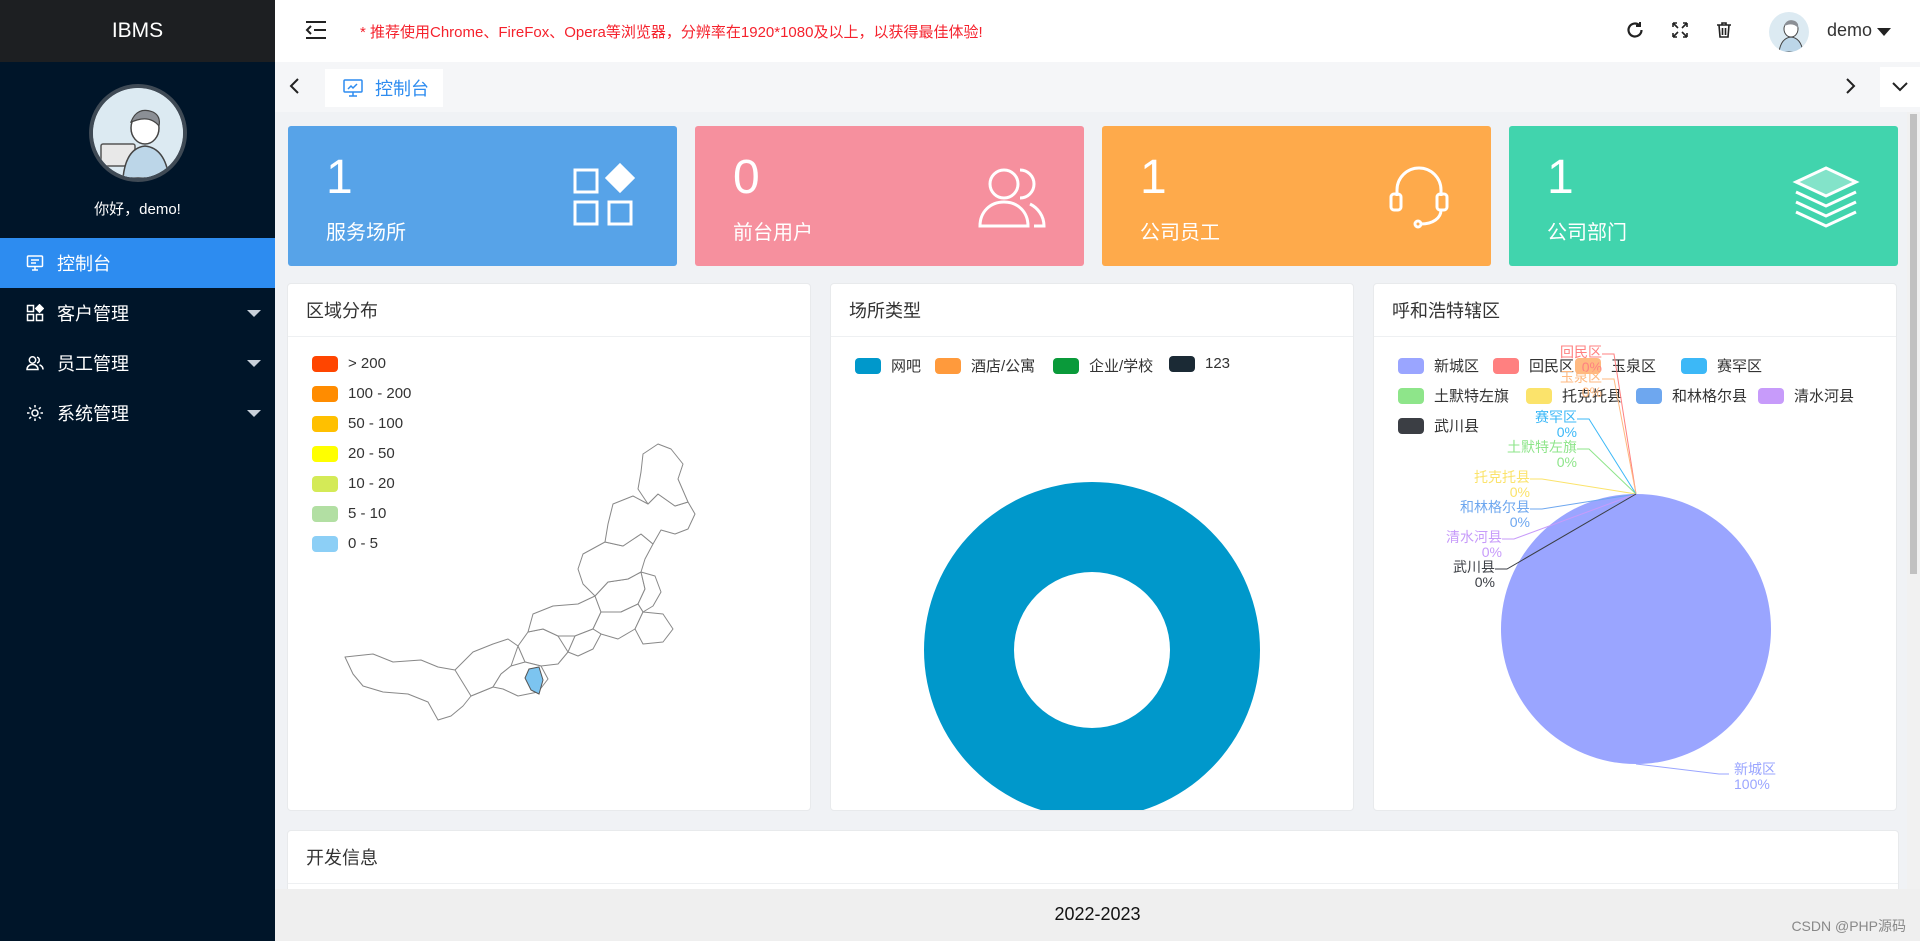 Image resolution: width=1920 pixels, height=941 pixels. Describe the element at coordinates (1542, 454) in the screenshot. I see `pie-label: 土默特左旗 0%` at that location.